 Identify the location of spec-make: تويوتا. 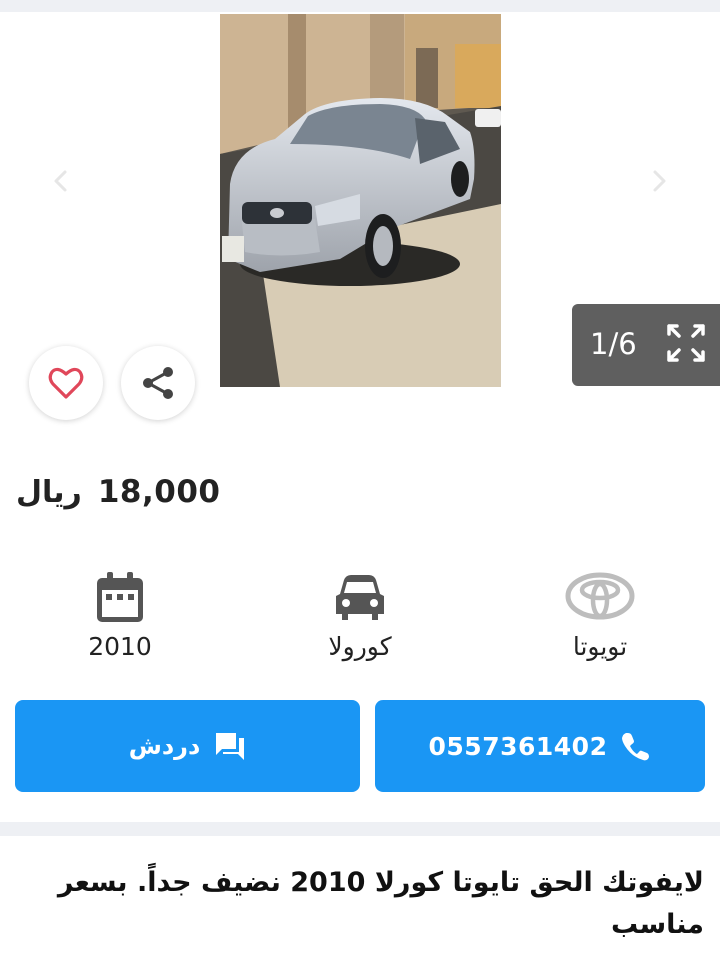
(600, 622).